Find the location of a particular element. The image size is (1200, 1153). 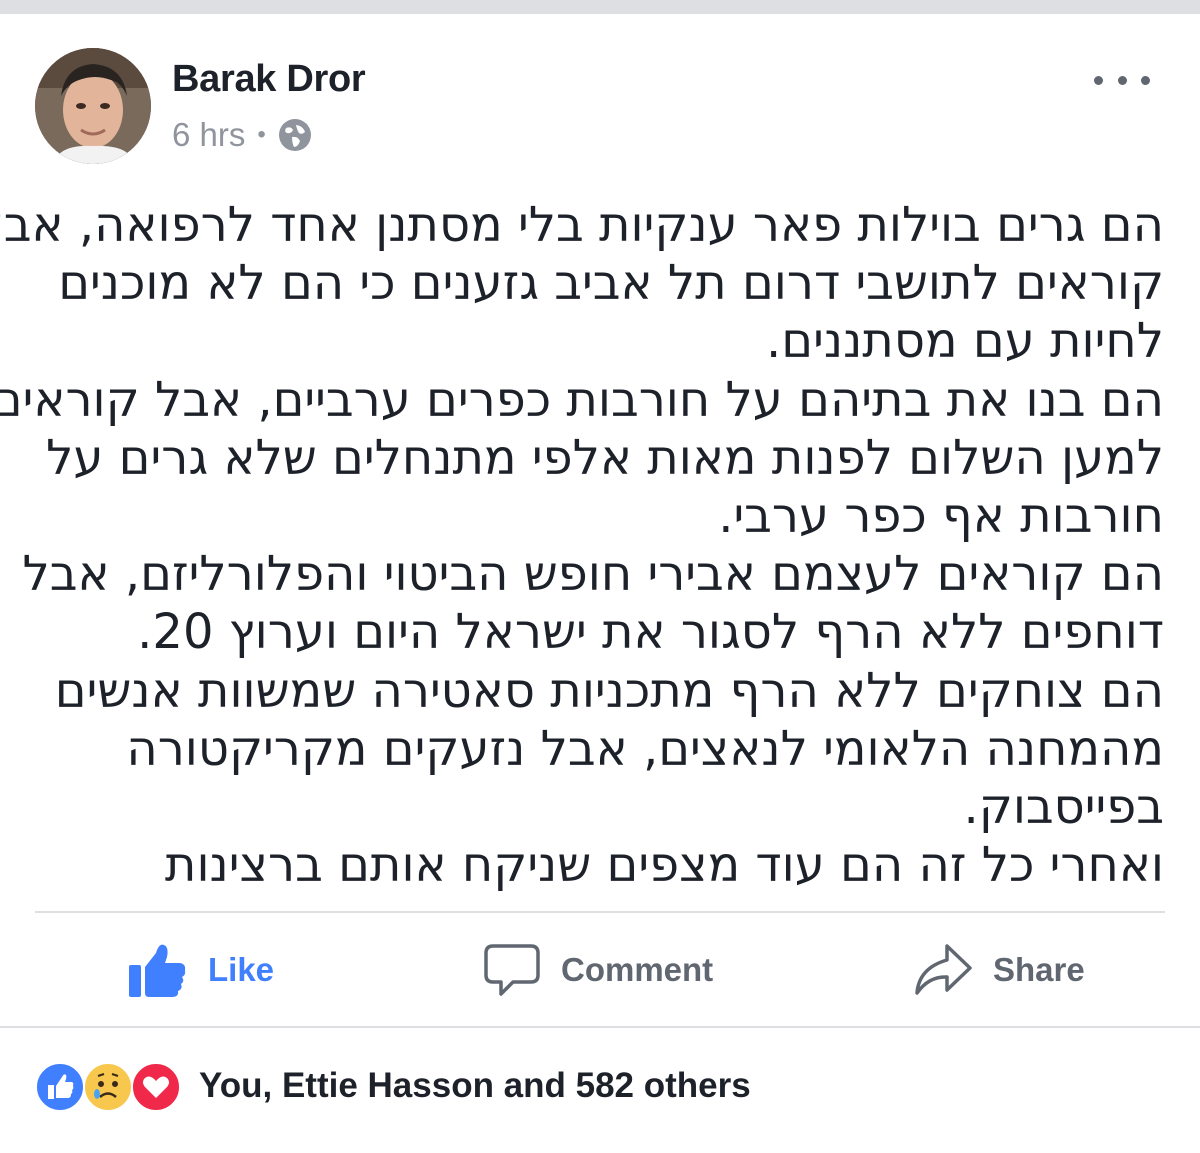

comment-label: Comment is located at coordinates (637, 969).